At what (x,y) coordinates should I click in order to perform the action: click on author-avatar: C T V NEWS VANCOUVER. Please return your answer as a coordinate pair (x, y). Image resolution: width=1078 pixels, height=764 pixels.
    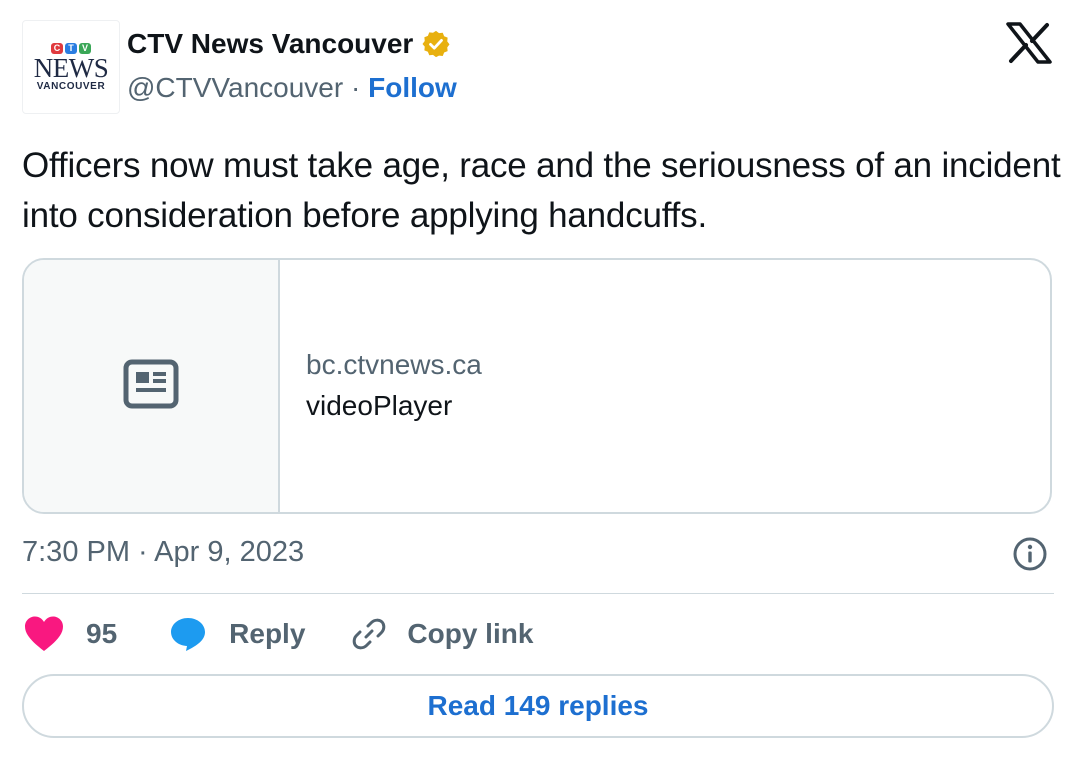
    Looking at the image, I should click on (71, 67).